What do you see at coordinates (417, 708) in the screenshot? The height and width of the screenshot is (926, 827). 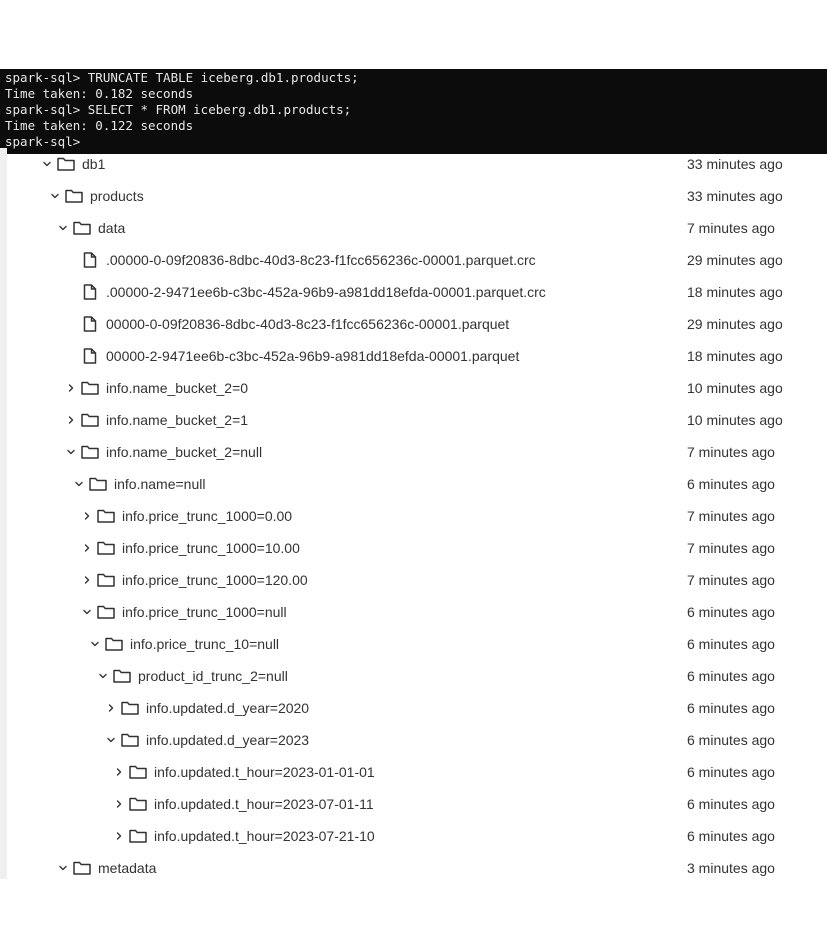 I see `tree-folder-row: info.updated.d_year=2020 6 minutes ago` at bounding box center [417, 708].